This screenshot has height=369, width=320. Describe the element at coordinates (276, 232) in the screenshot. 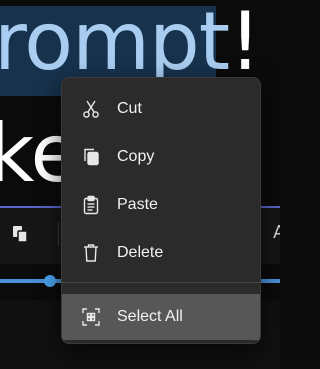

I see `font-style-letter: A` at that location.